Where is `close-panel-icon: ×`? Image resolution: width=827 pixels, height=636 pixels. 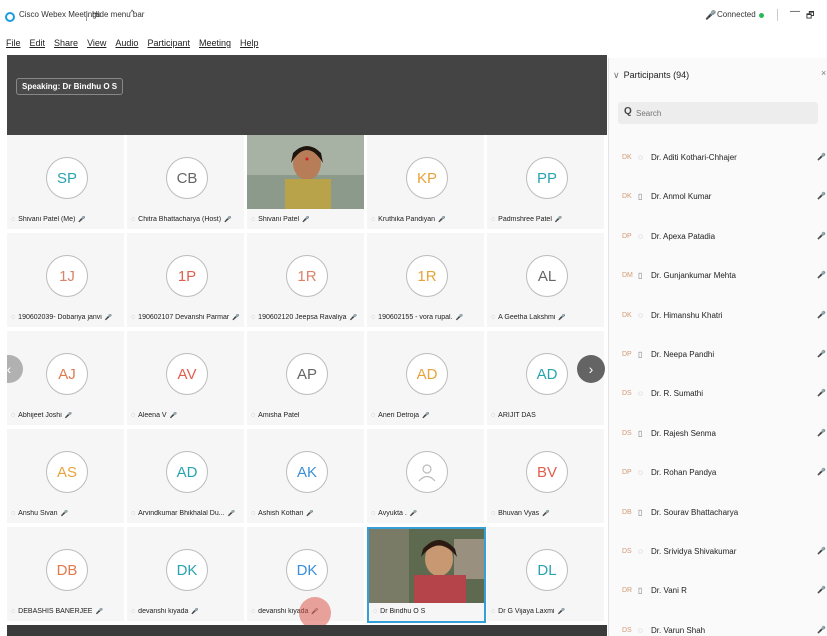
close-panel-icon: × is located at coordinates (823, 73).